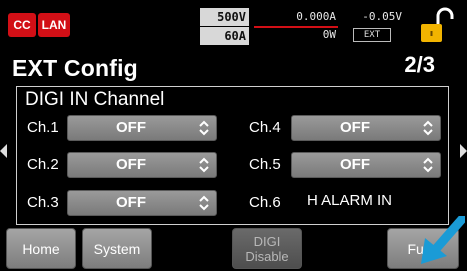 The height and width of the screenshot is (271, 467). Describe the element at coordinates (43, 202) in the screenshot. I see `channel-label: Ch.3` at that location.